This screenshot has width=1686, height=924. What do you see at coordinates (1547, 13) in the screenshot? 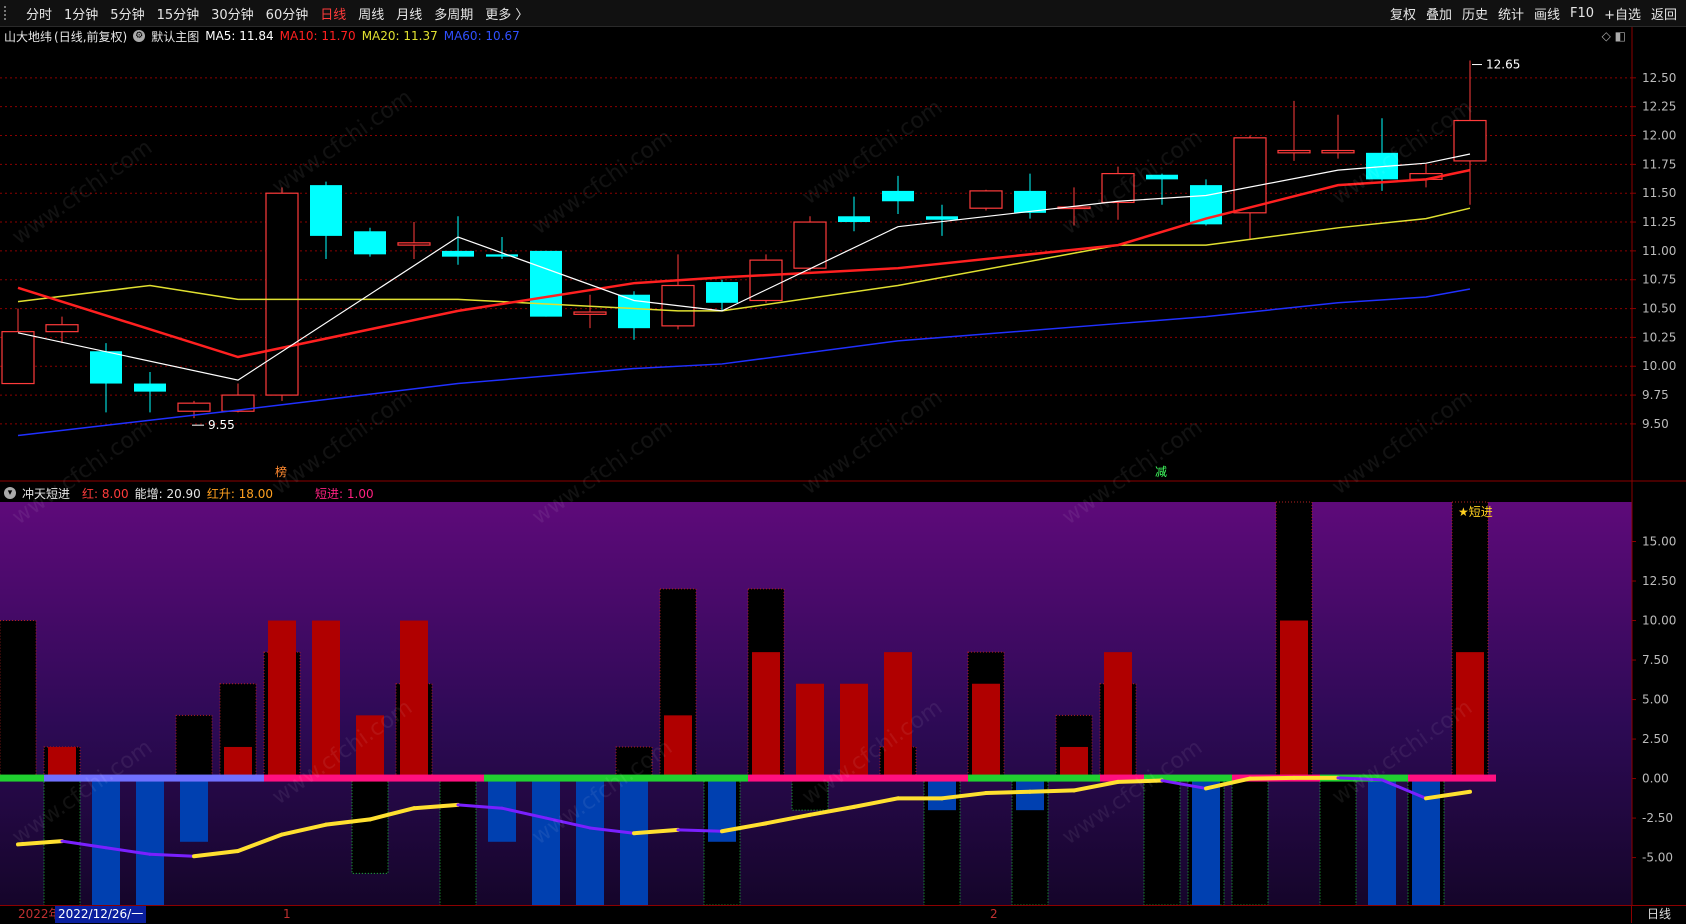
I see `draw-line-button: 画线` at bounding box center [1547, 13].